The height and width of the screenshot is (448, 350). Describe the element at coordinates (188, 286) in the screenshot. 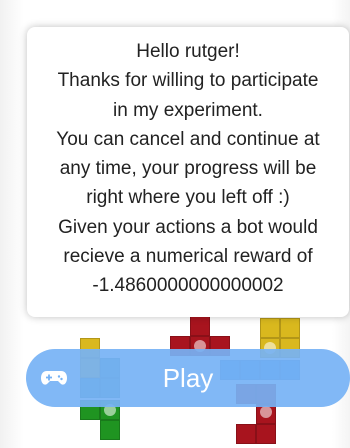

I see `reward-value: -1.4860000000000002` at that location.